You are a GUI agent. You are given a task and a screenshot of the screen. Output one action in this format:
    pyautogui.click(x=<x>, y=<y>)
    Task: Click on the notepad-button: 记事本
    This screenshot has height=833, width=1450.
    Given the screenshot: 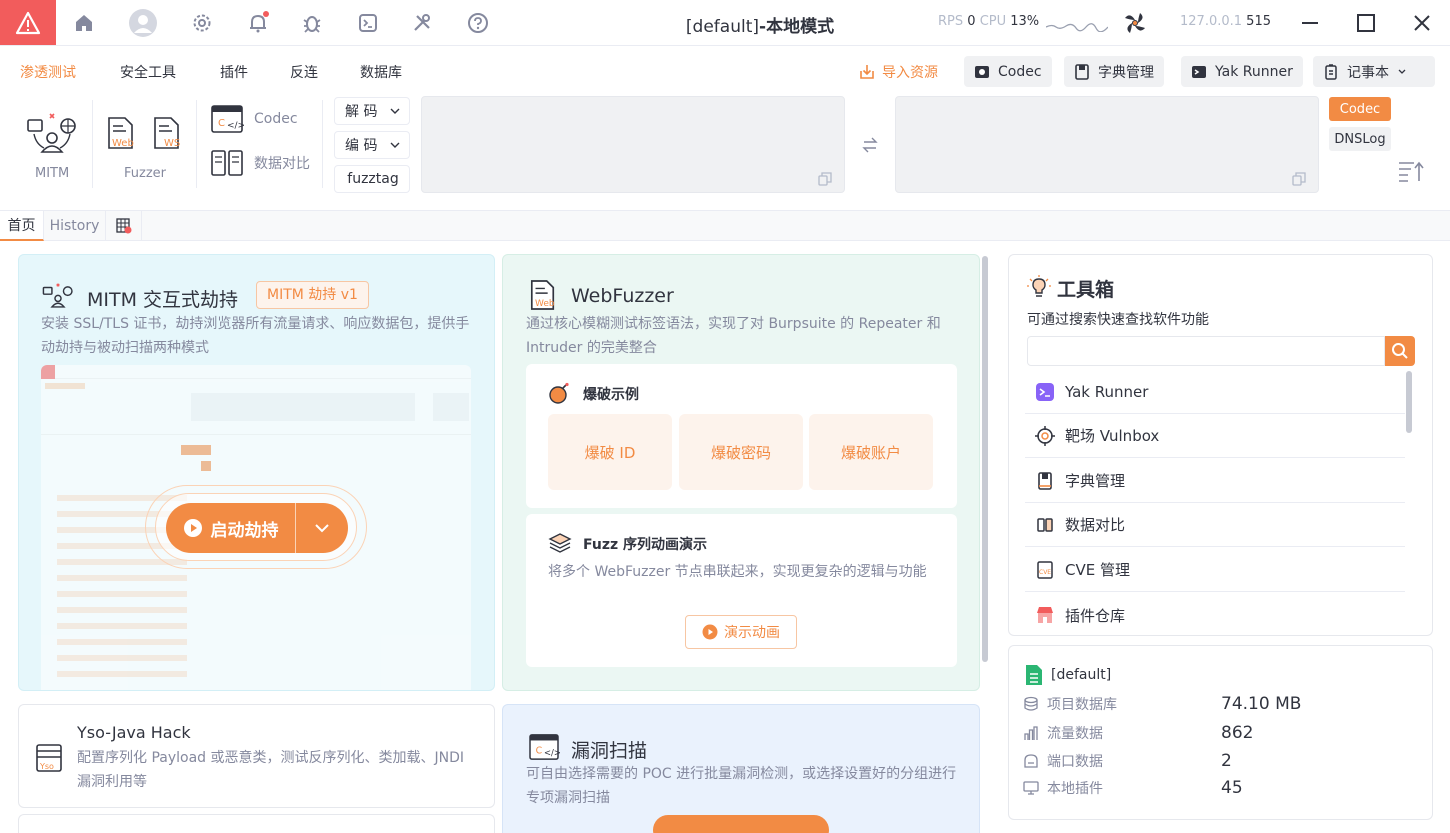 What is the action you would take?
    pyautogui.click(x=1374, y=71)
    